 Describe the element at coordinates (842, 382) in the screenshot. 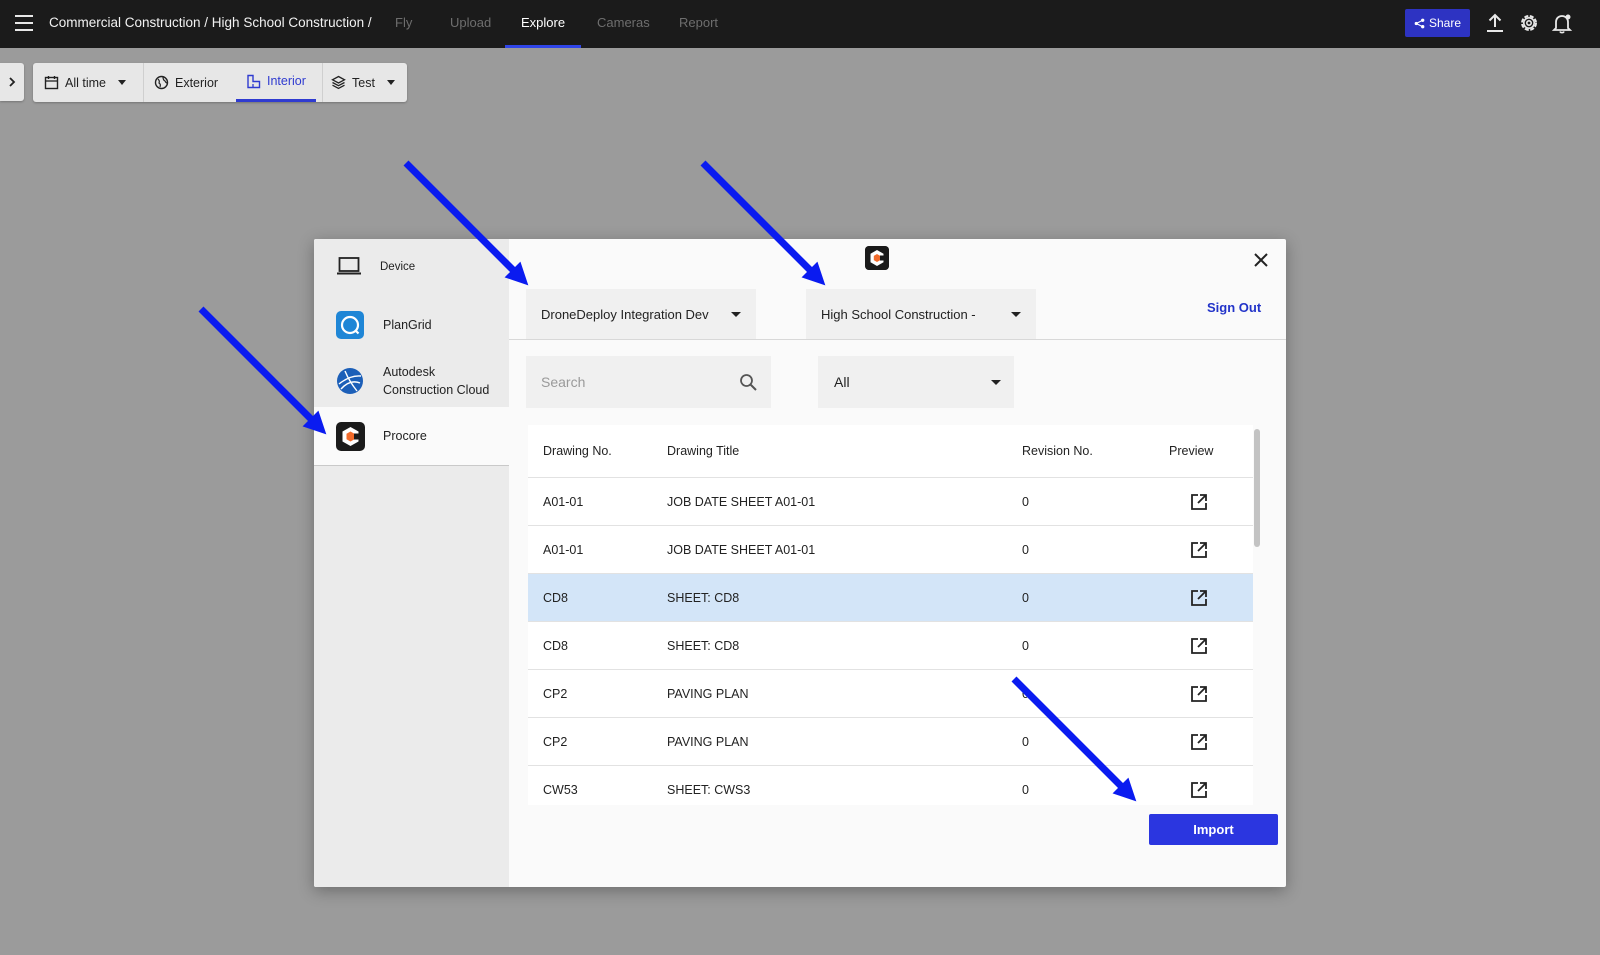

I see `filter-select-value: All` at that location.